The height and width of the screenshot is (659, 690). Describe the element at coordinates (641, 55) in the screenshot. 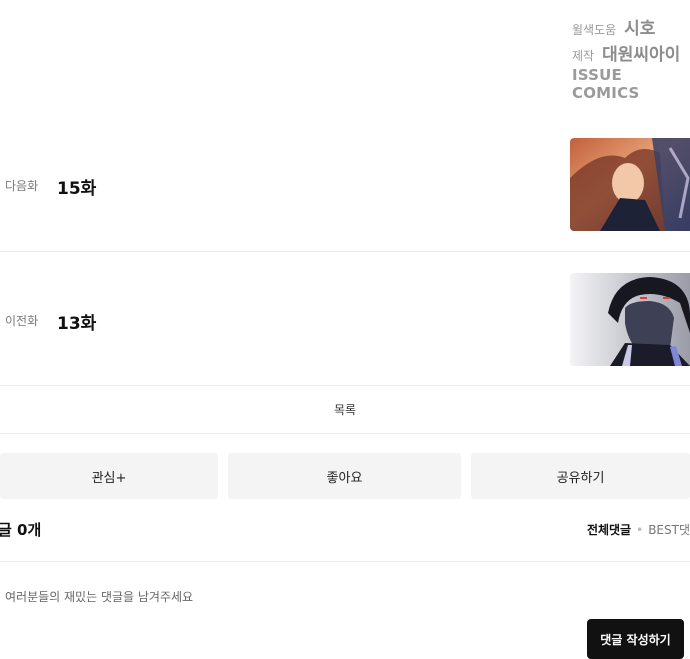

I see `credit-value-production: 대원씨아이` at that location.